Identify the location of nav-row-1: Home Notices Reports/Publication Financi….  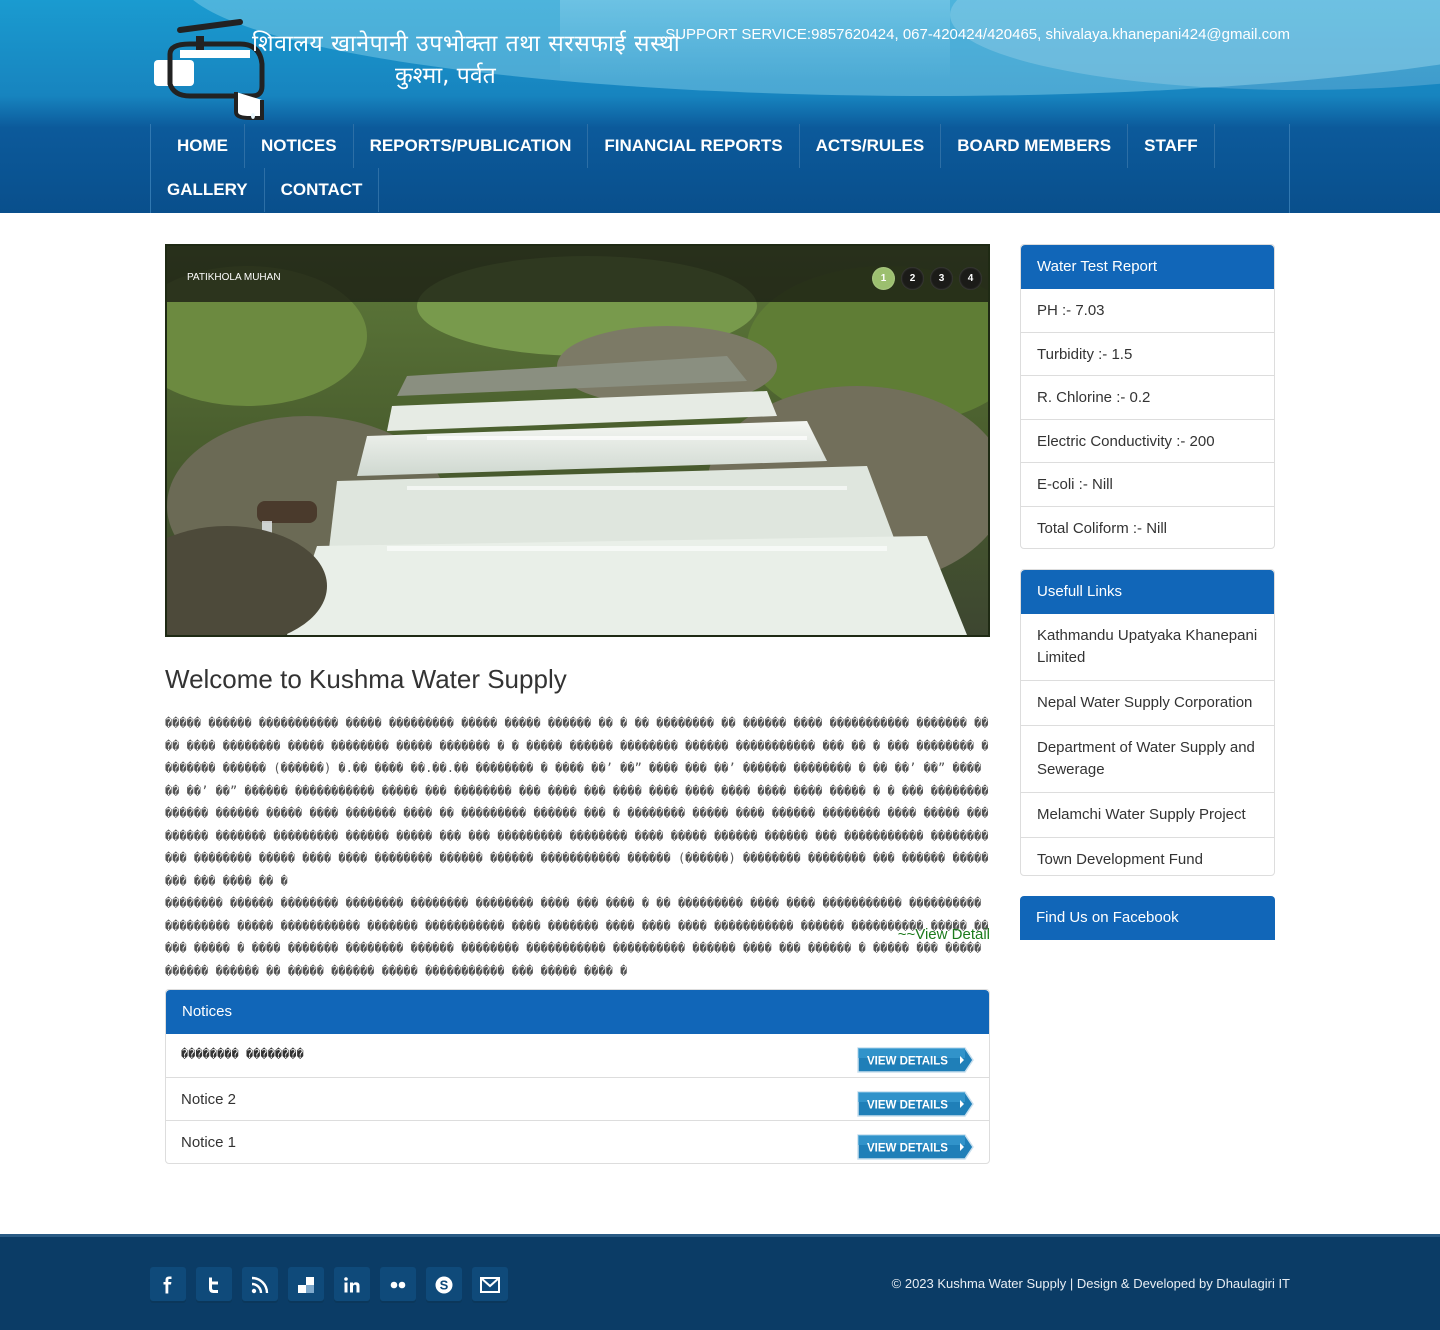
(688, 146).